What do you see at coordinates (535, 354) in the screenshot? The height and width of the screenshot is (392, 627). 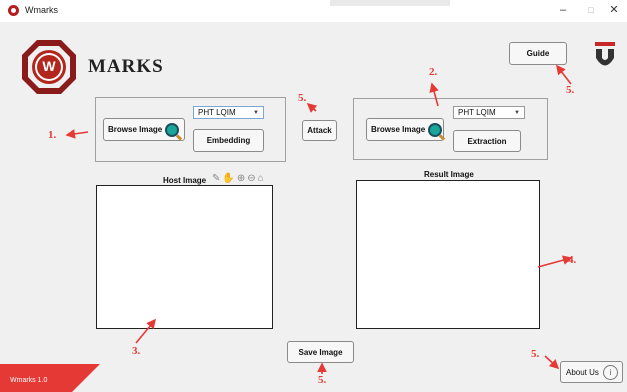 I see `annotation-5-about: 5.` at bounding box center [535, 354].